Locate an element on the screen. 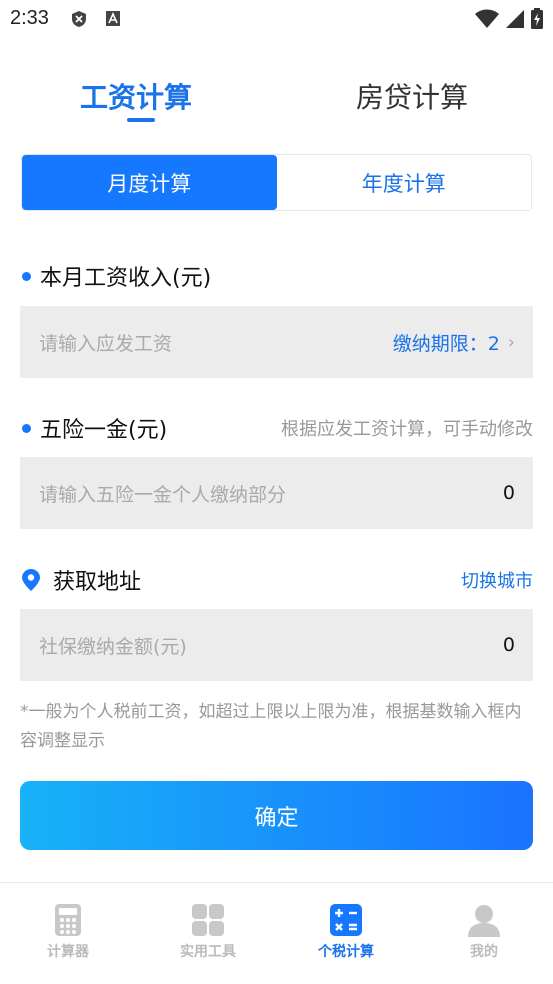 This screenshot has height=984, width=553. income-input: 请输入应发工资 缴纳期限：2 › is located at coordinates (276, 342).